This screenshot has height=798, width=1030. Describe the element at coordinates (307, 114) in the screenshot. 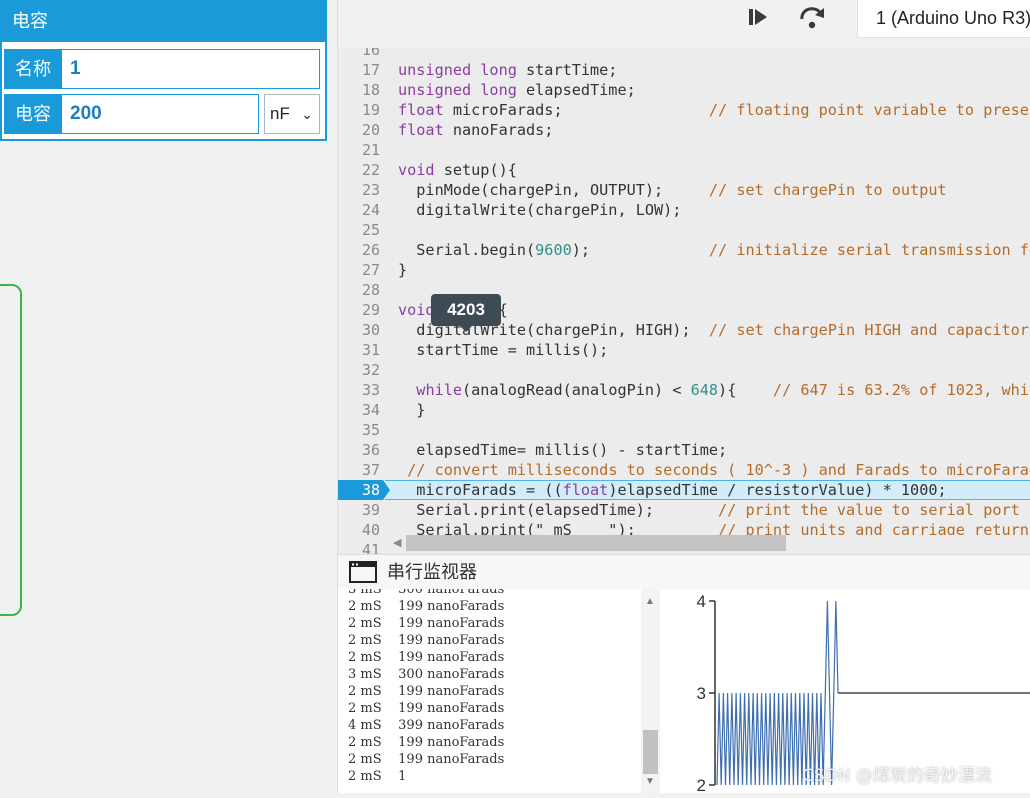

I see `chevron-down-icon: ⌄` at that location.